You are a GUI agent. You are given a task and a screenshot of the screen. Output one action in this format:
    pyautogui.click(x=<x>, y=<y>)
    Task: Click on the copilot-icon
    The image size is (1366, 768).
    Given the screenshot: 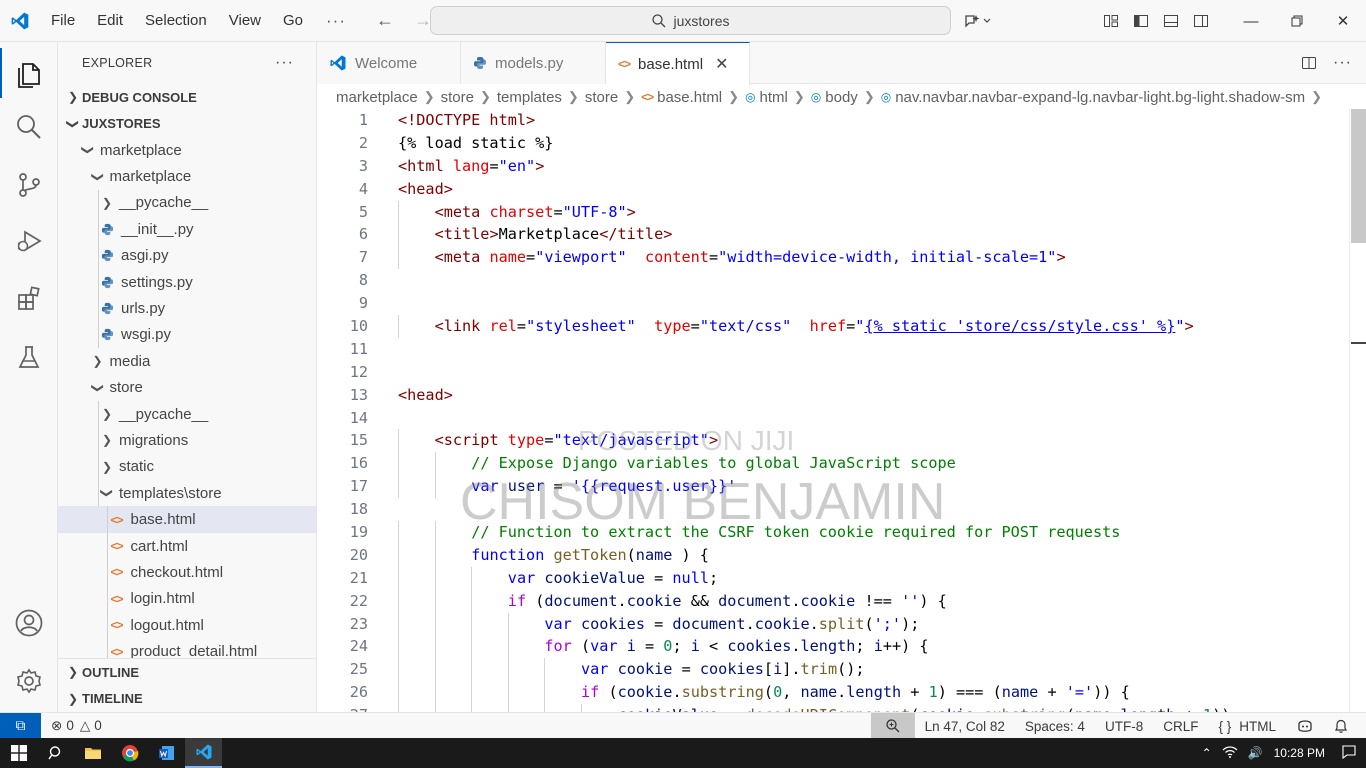 What is the action you would take?
    pyautogui.click(x=977, y=21)
    